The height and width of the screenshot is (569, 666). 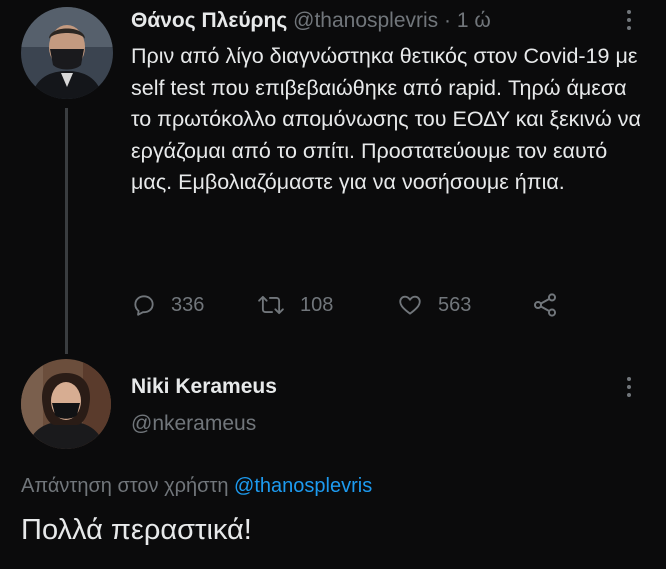 What do you see at coordinates (66, 231) in the screenshot?
I see `thread-connector-line` at bounding box center [66, 231].